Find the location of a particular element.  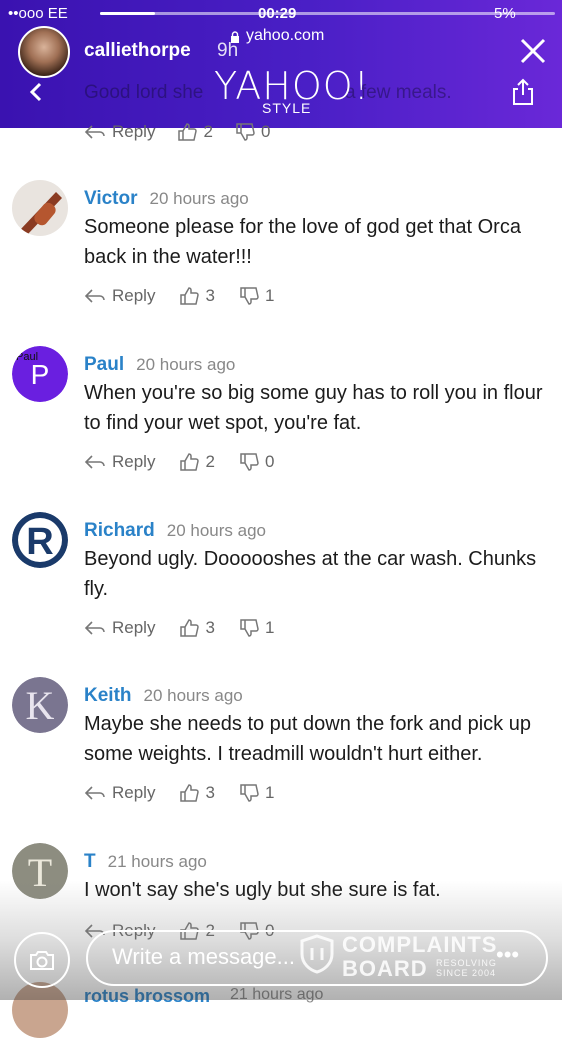

partial-comment-actions: Reply 2 0 is located at coordinates (177, 132).